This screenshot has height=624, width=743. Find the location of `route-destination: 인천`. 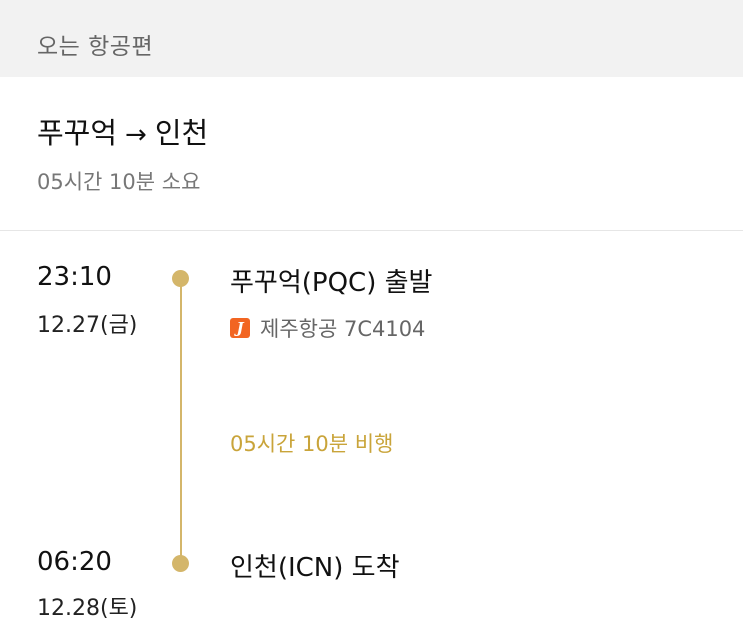

route-destination: 인천 is located at coordinates (181, 133).